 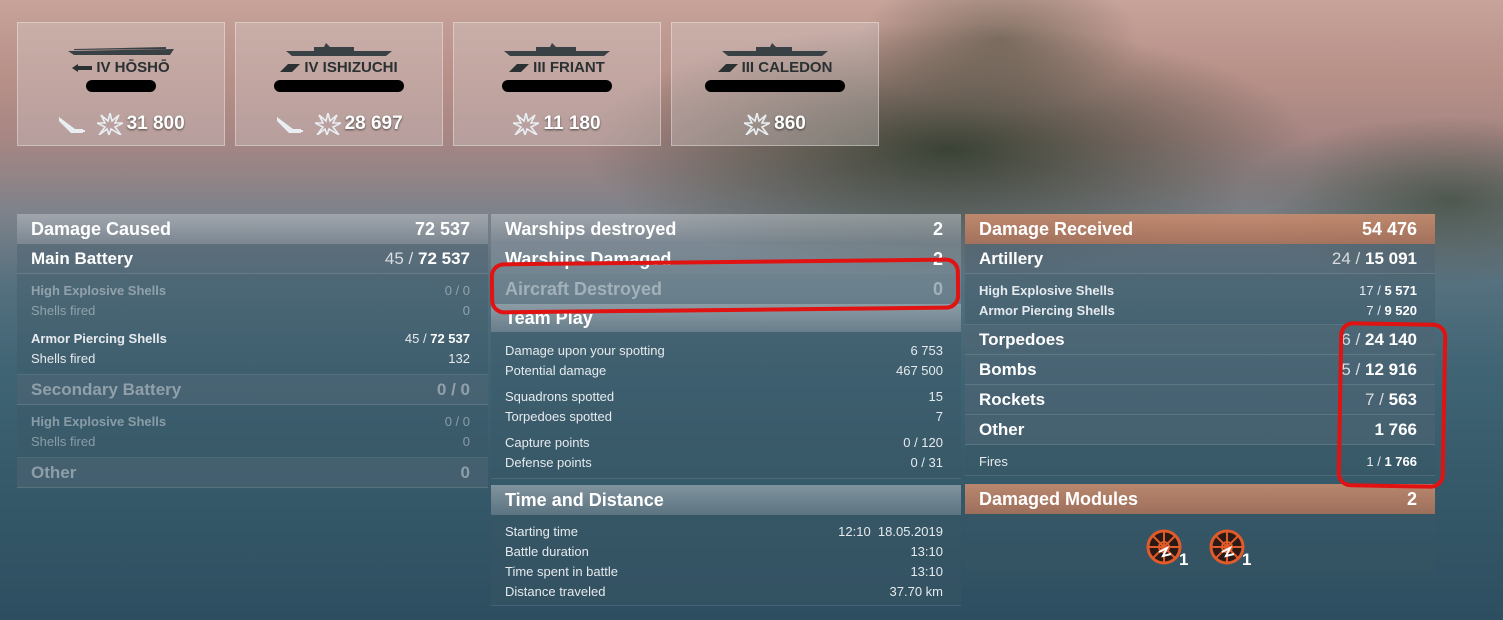 I want to click on secondary-hits: 0, so click(x=441, y=389).